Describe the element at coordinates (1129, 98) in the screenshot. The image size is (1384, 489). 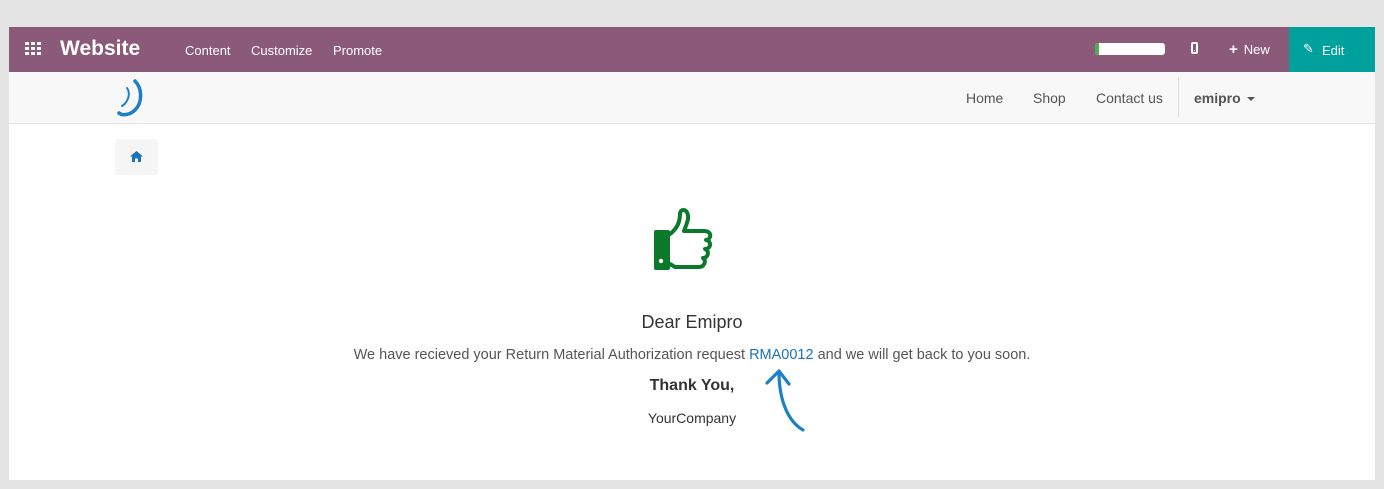
I see `nav-contact-us: Contact us` at that location.